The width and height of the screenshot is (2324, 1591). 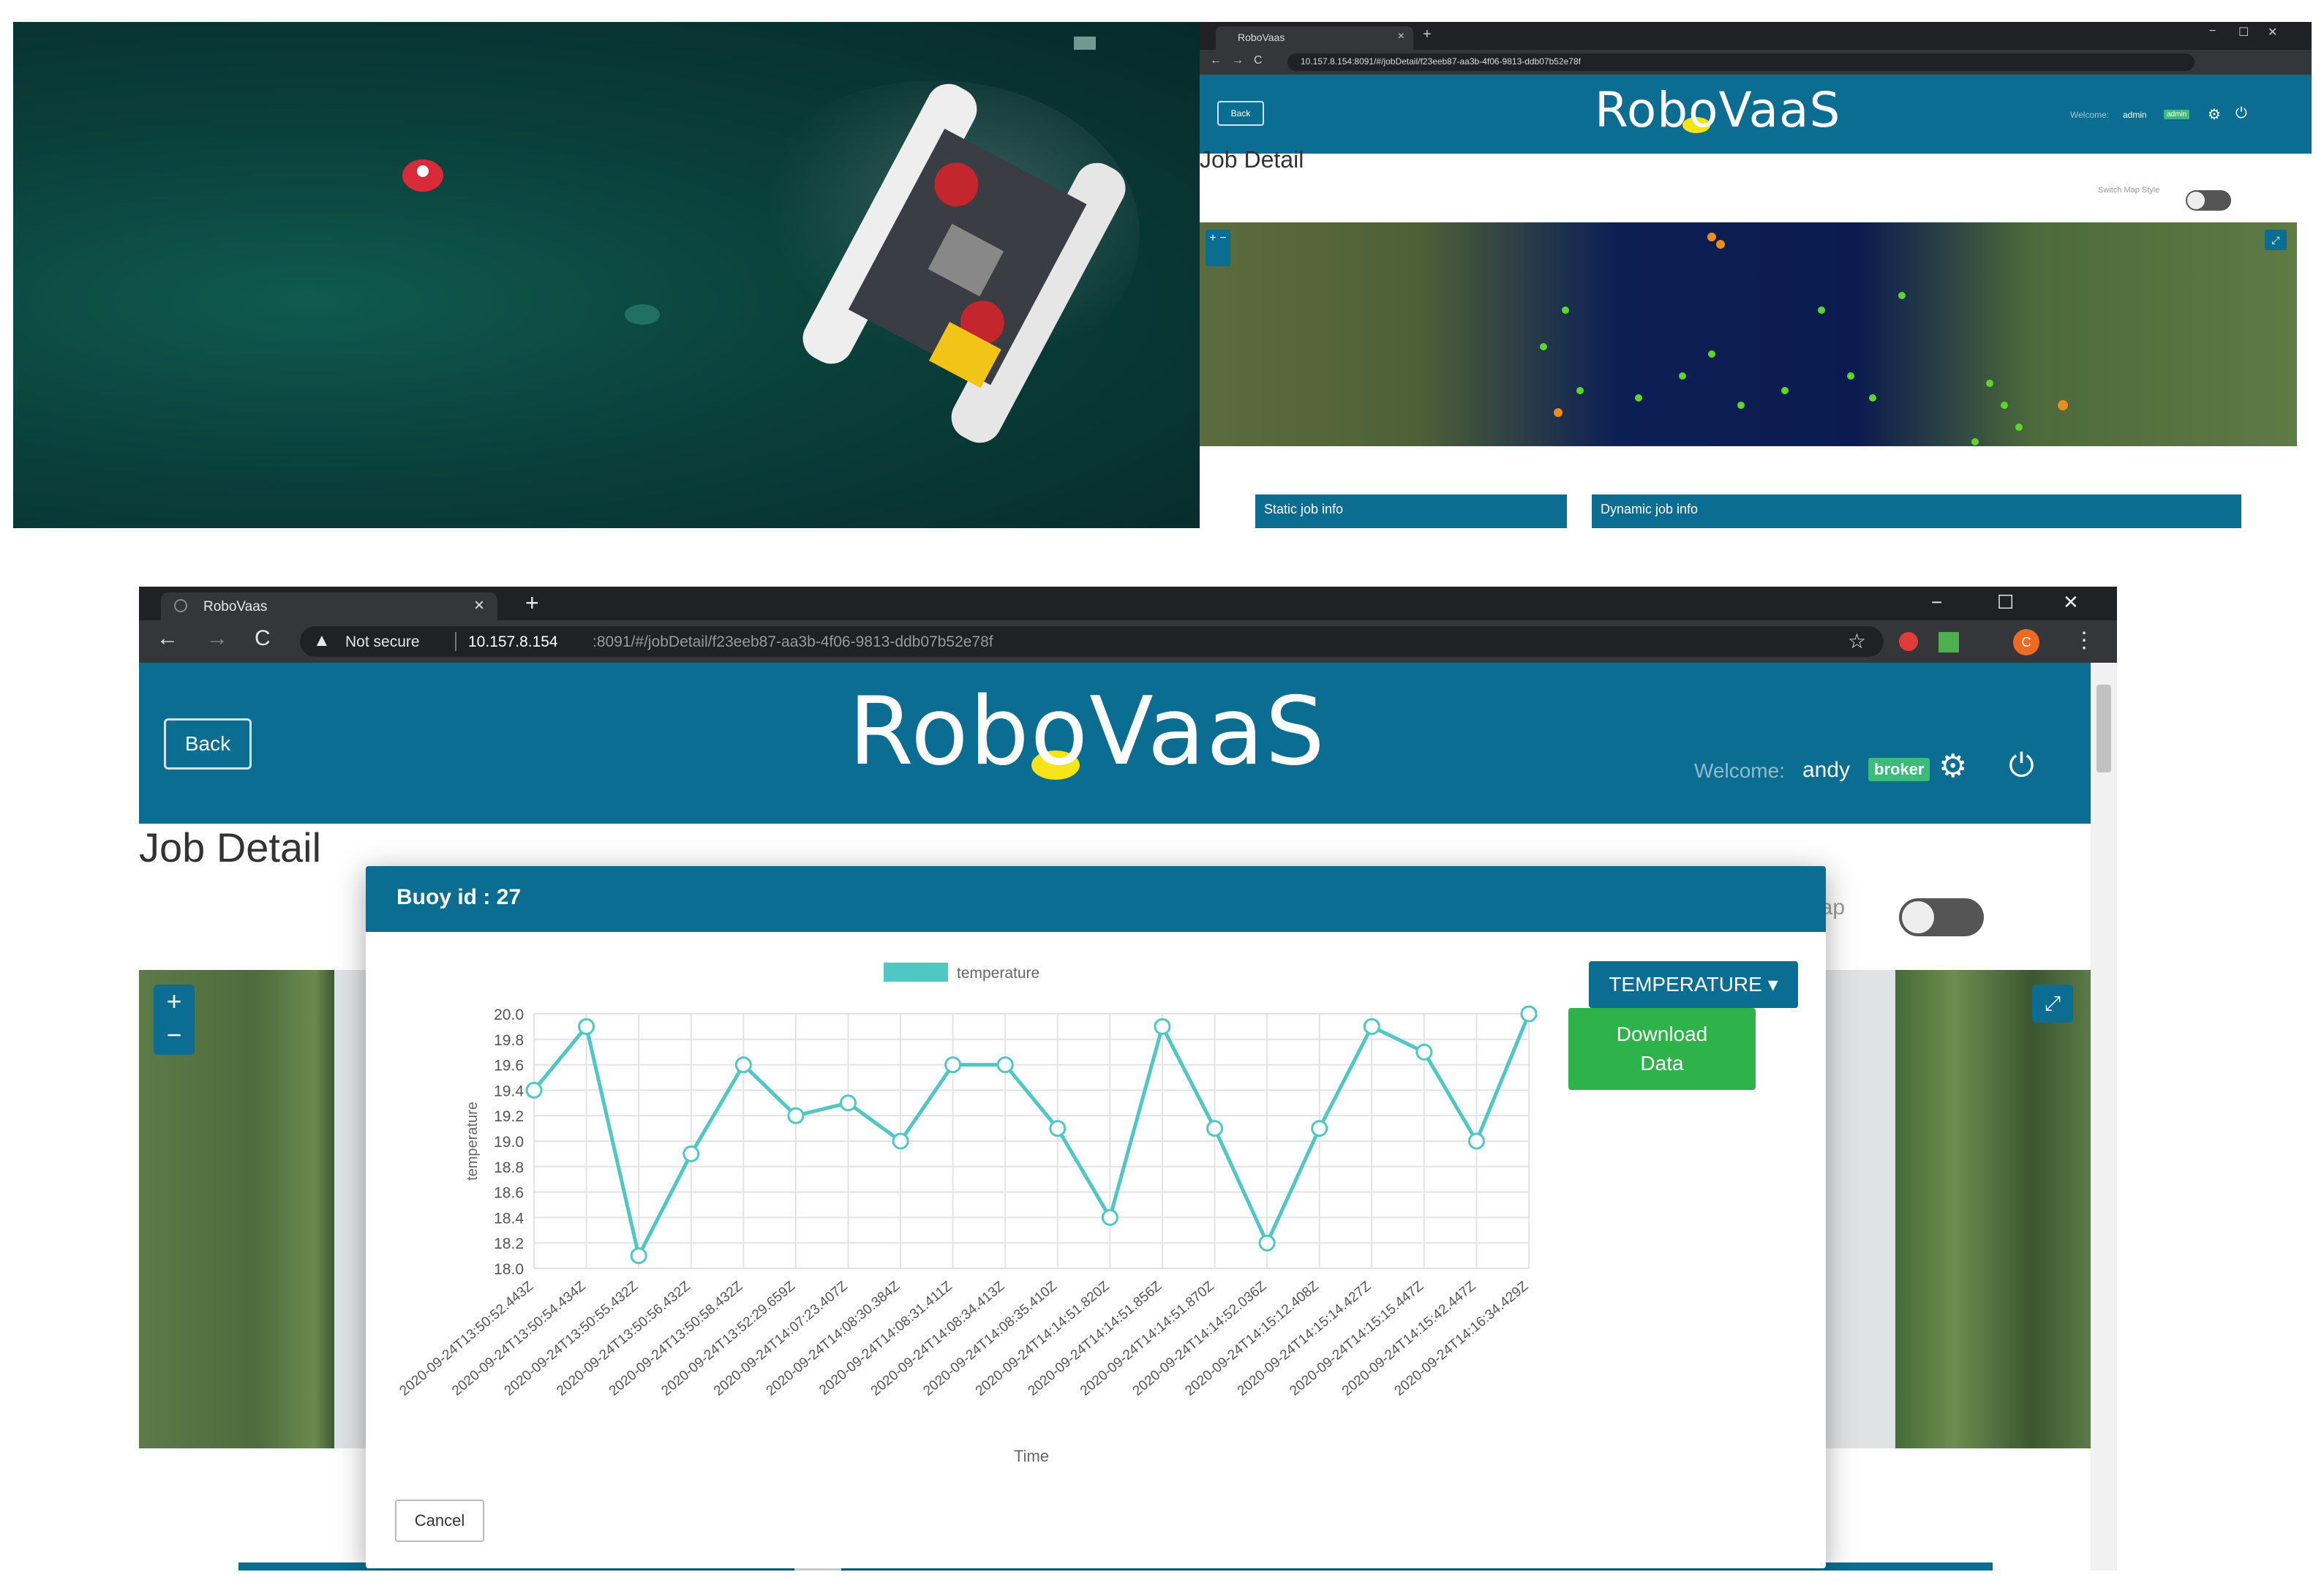 I want to click on zoom-in-button: +, so click(x=174, y=1001).